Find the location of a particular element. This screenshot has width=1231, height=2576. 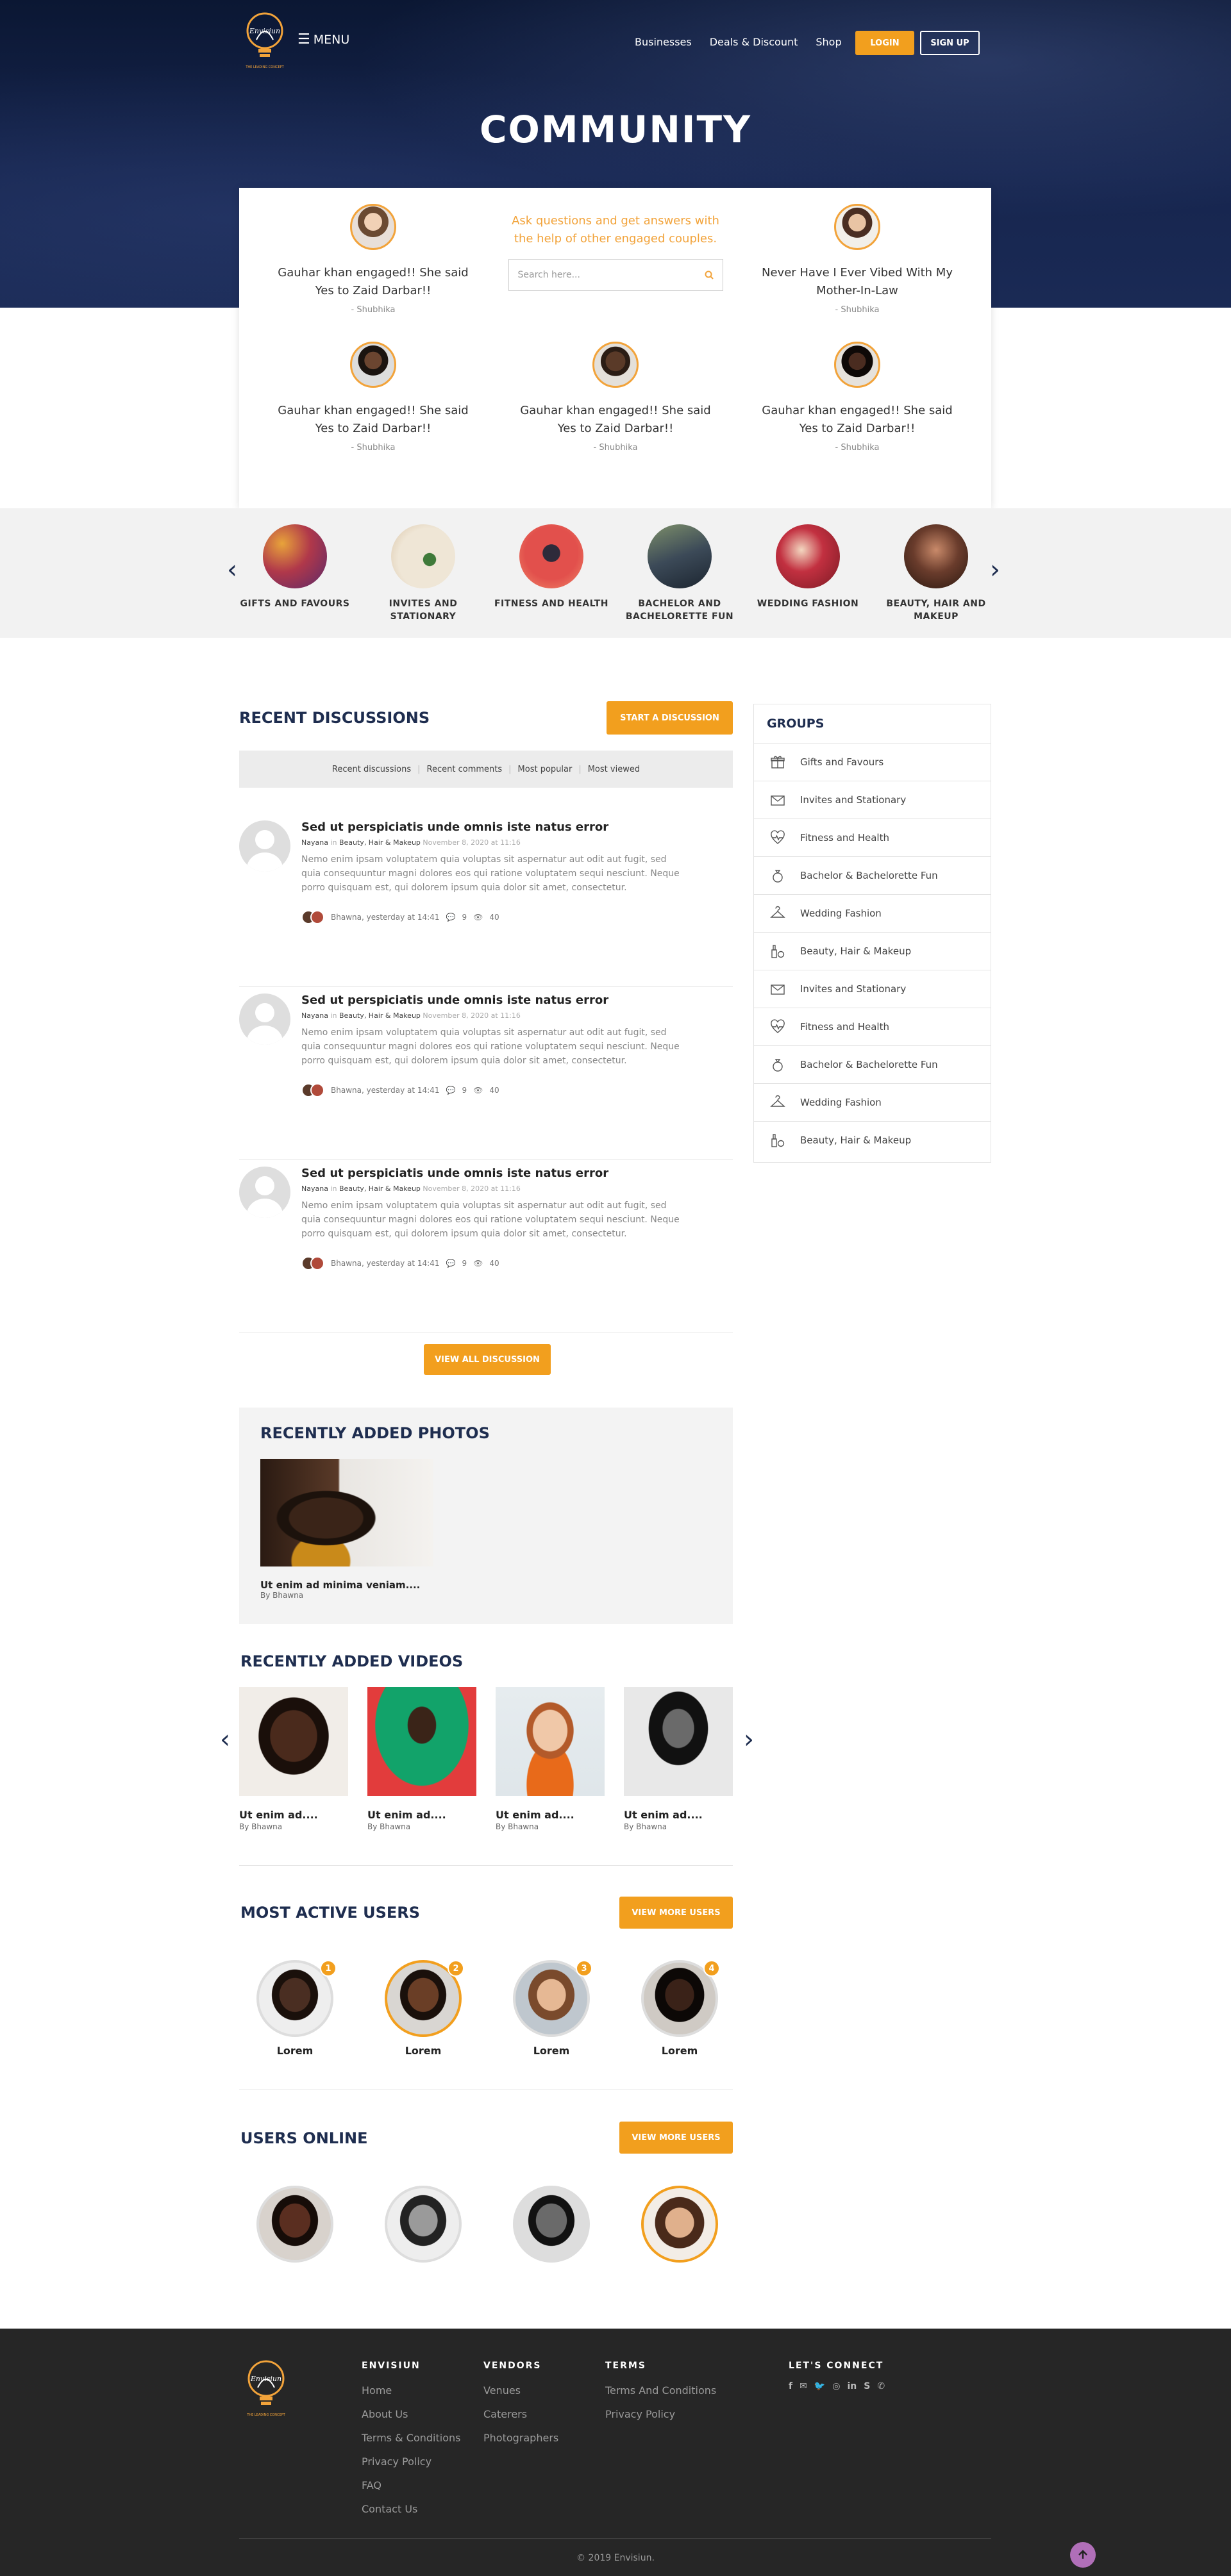

linkedin-icon: in is located at coordinates (852, 2386).